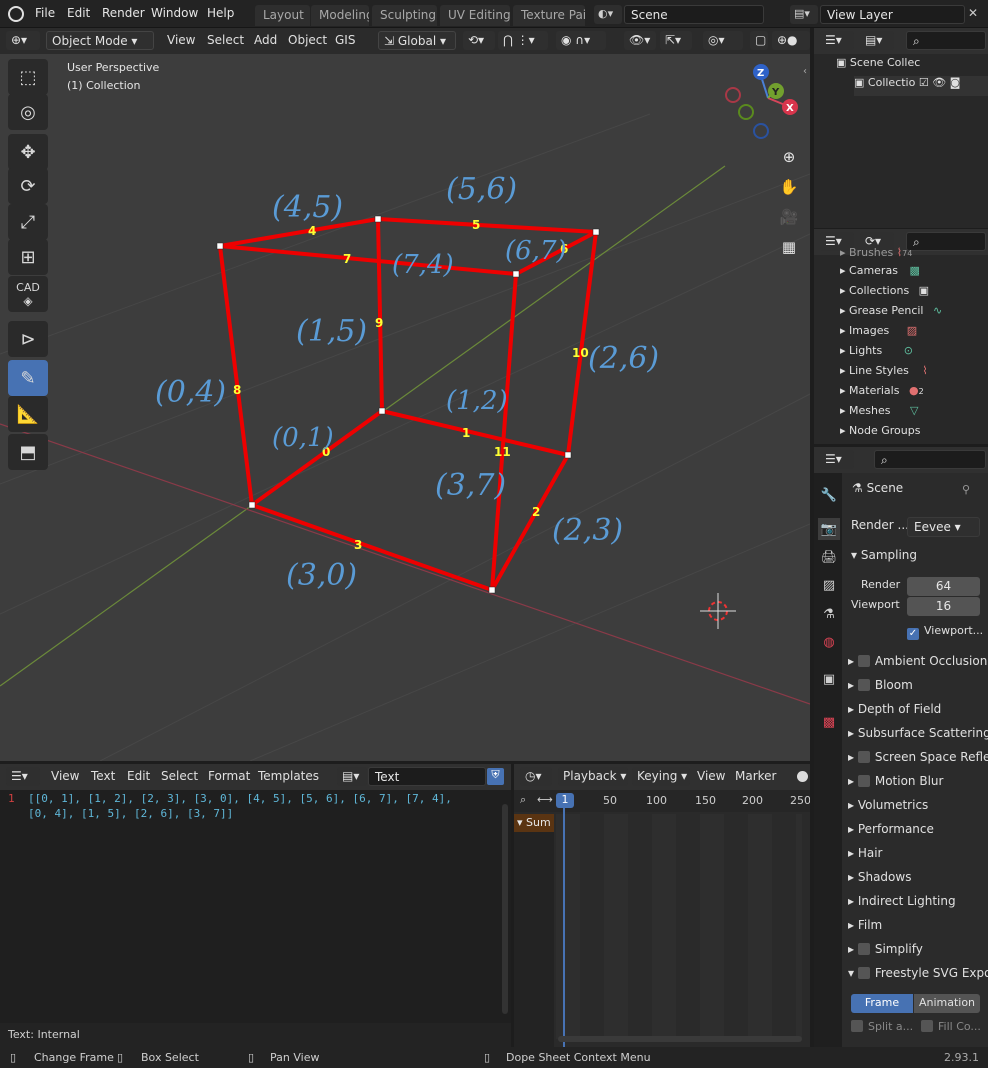 Image resolution: width=988 pixels, height=1068 pixels. Describe the element at coordinates (417, 40) in the screenshot. I see `orientation-select: ⇲ Global ▾` at that location.